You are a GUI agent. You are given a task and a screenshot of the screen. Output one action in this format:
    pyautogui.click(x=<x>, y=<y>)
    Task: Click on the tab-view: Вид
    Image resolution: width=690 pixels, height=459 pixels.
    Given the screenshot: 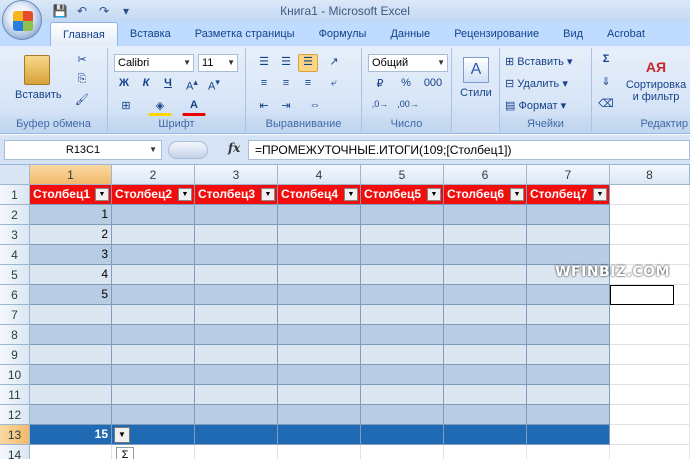 What is the action you would take?
    pyautogui.click(x=573, y=34)
    